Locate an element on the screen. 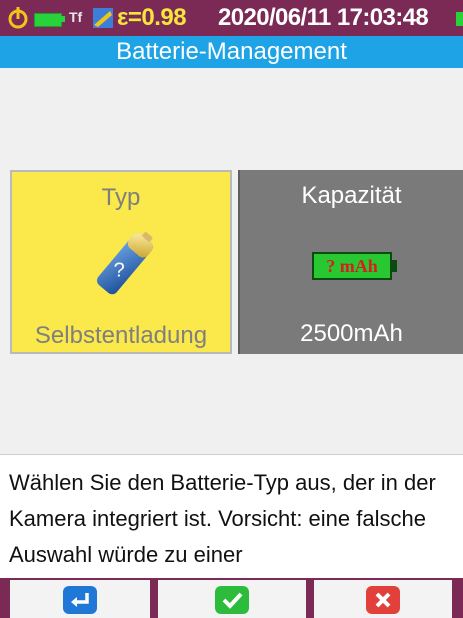 This screenshot has height=618, width=463. status-bar: Tf ε=0.98 2020/06/11 17:03:48 is located at coordinates (231, 18).